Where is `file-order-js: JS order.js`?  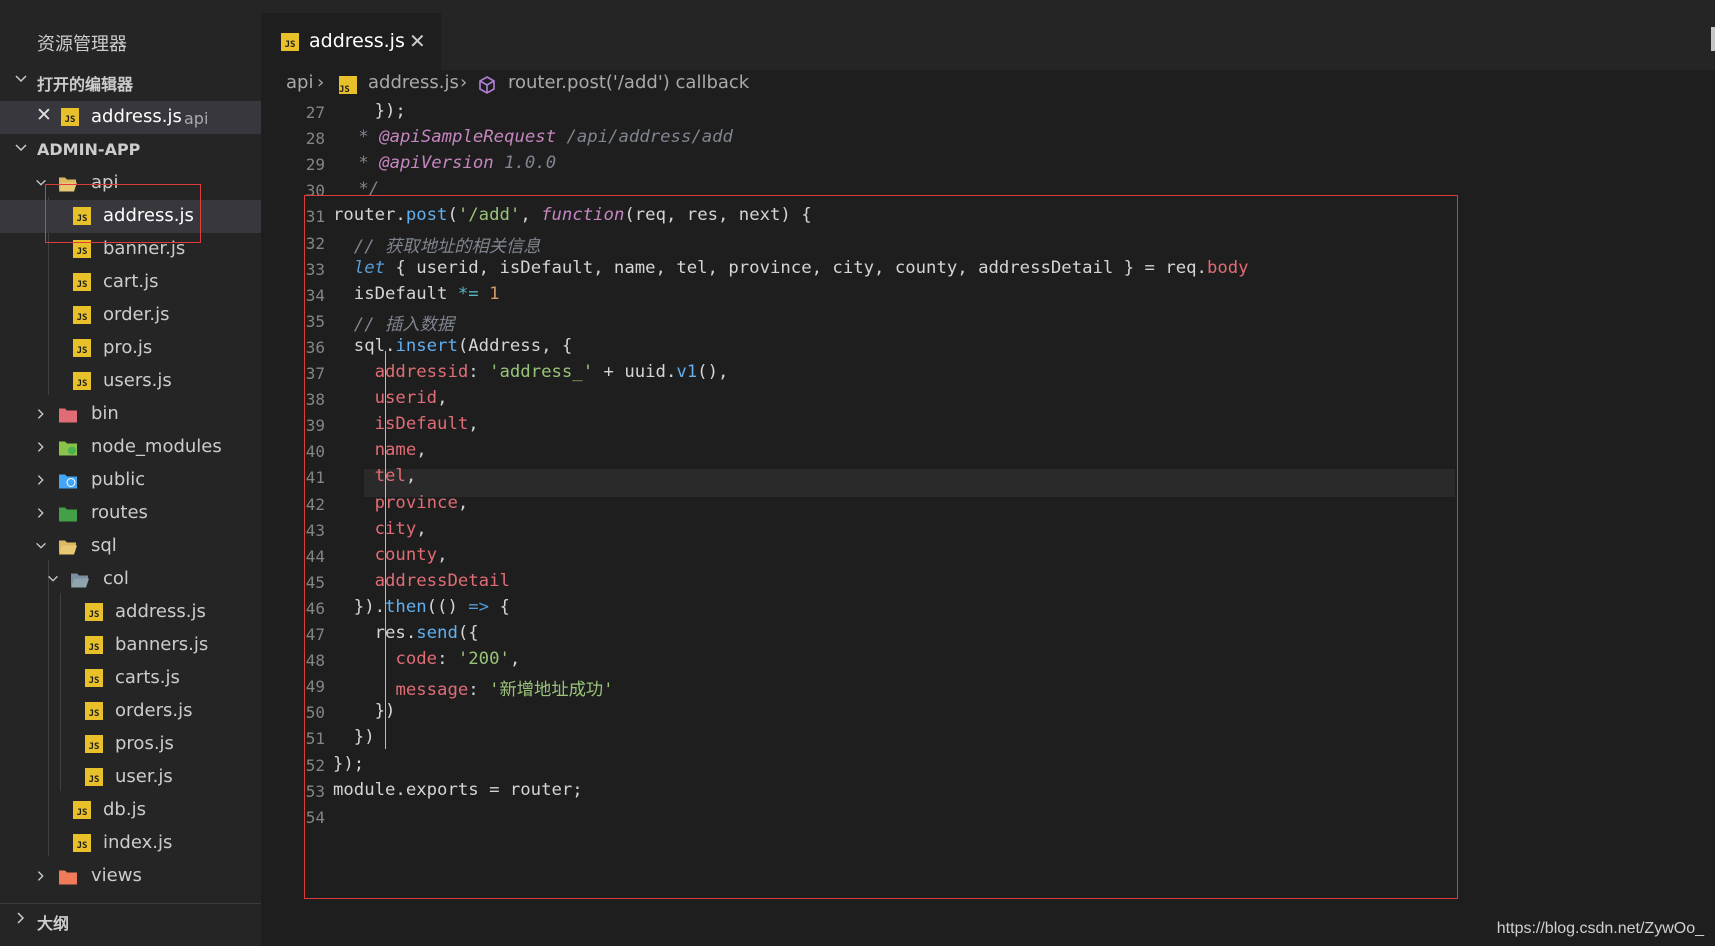 file-order-js: JS order.js is located at coordinates (130, 315).